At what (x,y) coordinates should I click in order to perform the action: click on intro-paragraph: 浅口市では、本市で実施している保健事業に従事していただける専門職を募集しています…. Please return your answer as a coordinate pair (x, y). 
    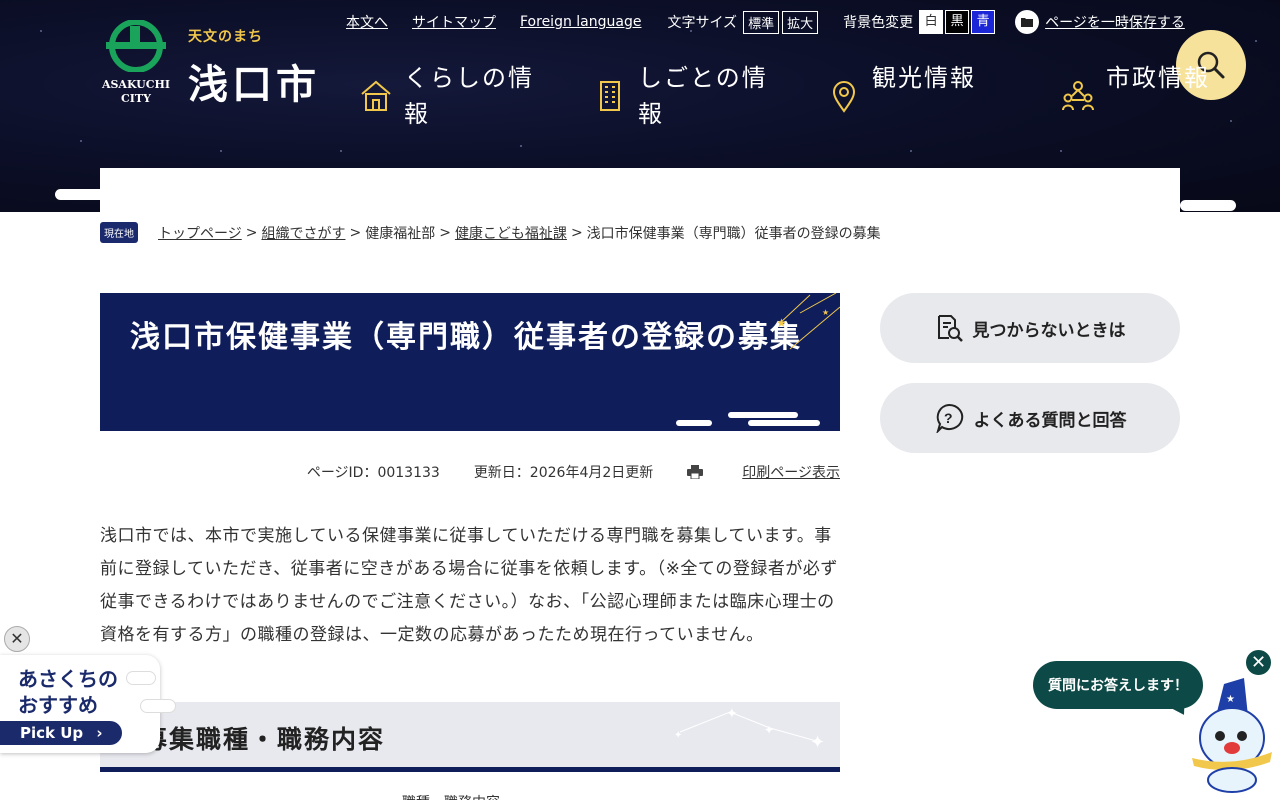
    Looking at the image, I should click on (469, 585).